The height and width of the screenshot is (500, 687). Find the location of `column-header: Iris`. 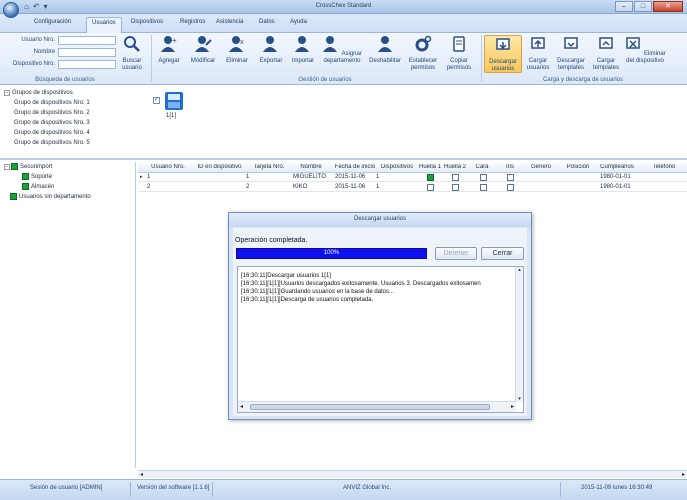

column-header: Iris is located at coordinates (510, 167).